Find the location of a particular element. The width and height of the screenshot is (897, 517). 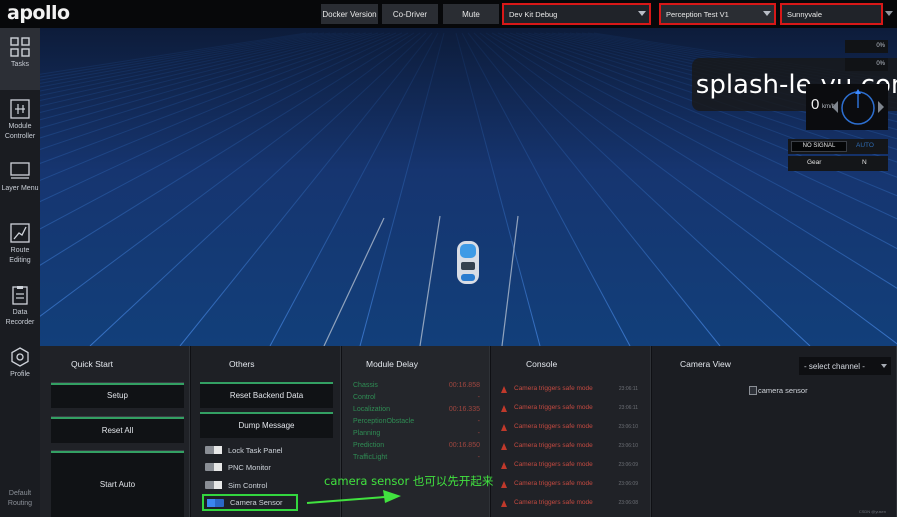

module-name: Control is located at coordinates (364, 397).